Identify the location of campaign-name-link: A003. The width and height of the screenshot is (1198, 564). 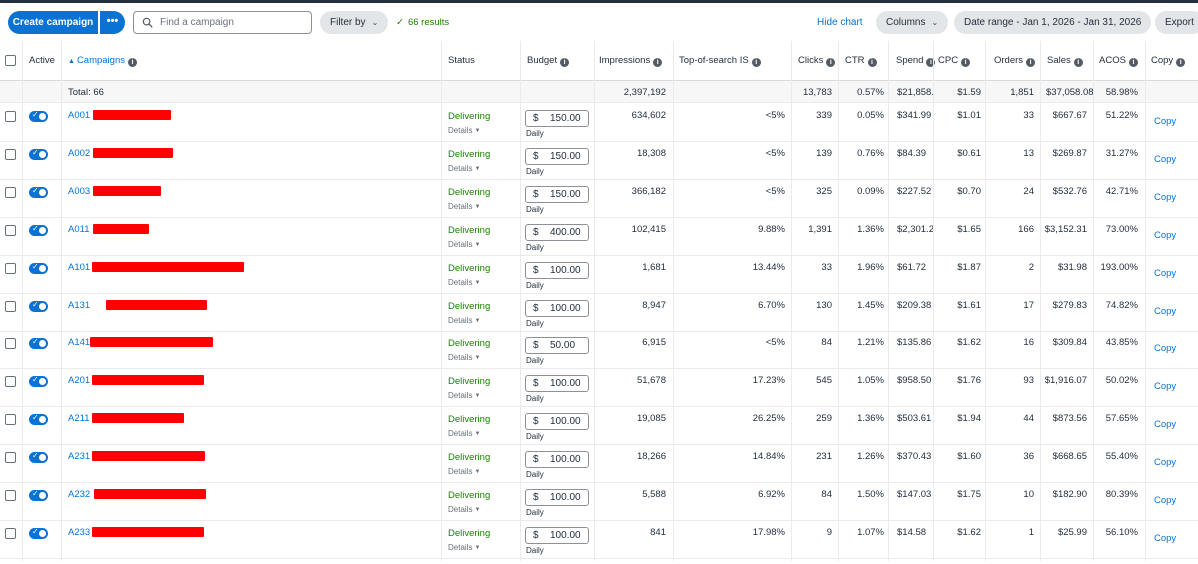
(79, 191).